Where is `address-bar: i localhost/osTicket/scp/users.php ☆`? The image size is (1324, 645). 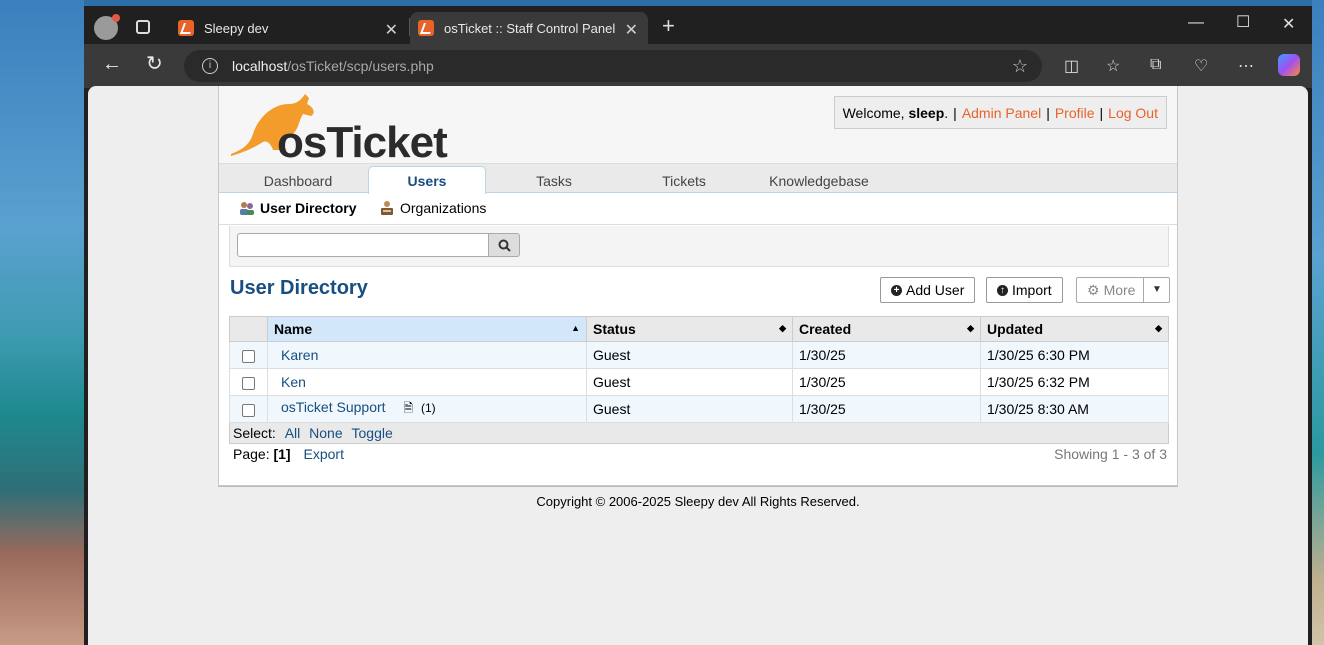
address-bar: i localhost/osTicket/scp/users.php ☆ is located at coordinates (613, 66).